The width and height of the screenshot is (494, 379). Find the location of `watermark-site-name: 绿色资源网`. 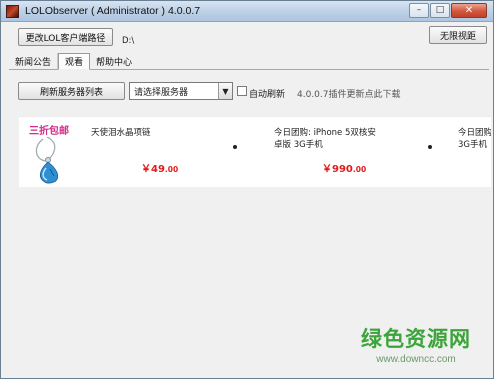

watermark-site-name: 绿色资源网 is located at coordinates (416, 339).